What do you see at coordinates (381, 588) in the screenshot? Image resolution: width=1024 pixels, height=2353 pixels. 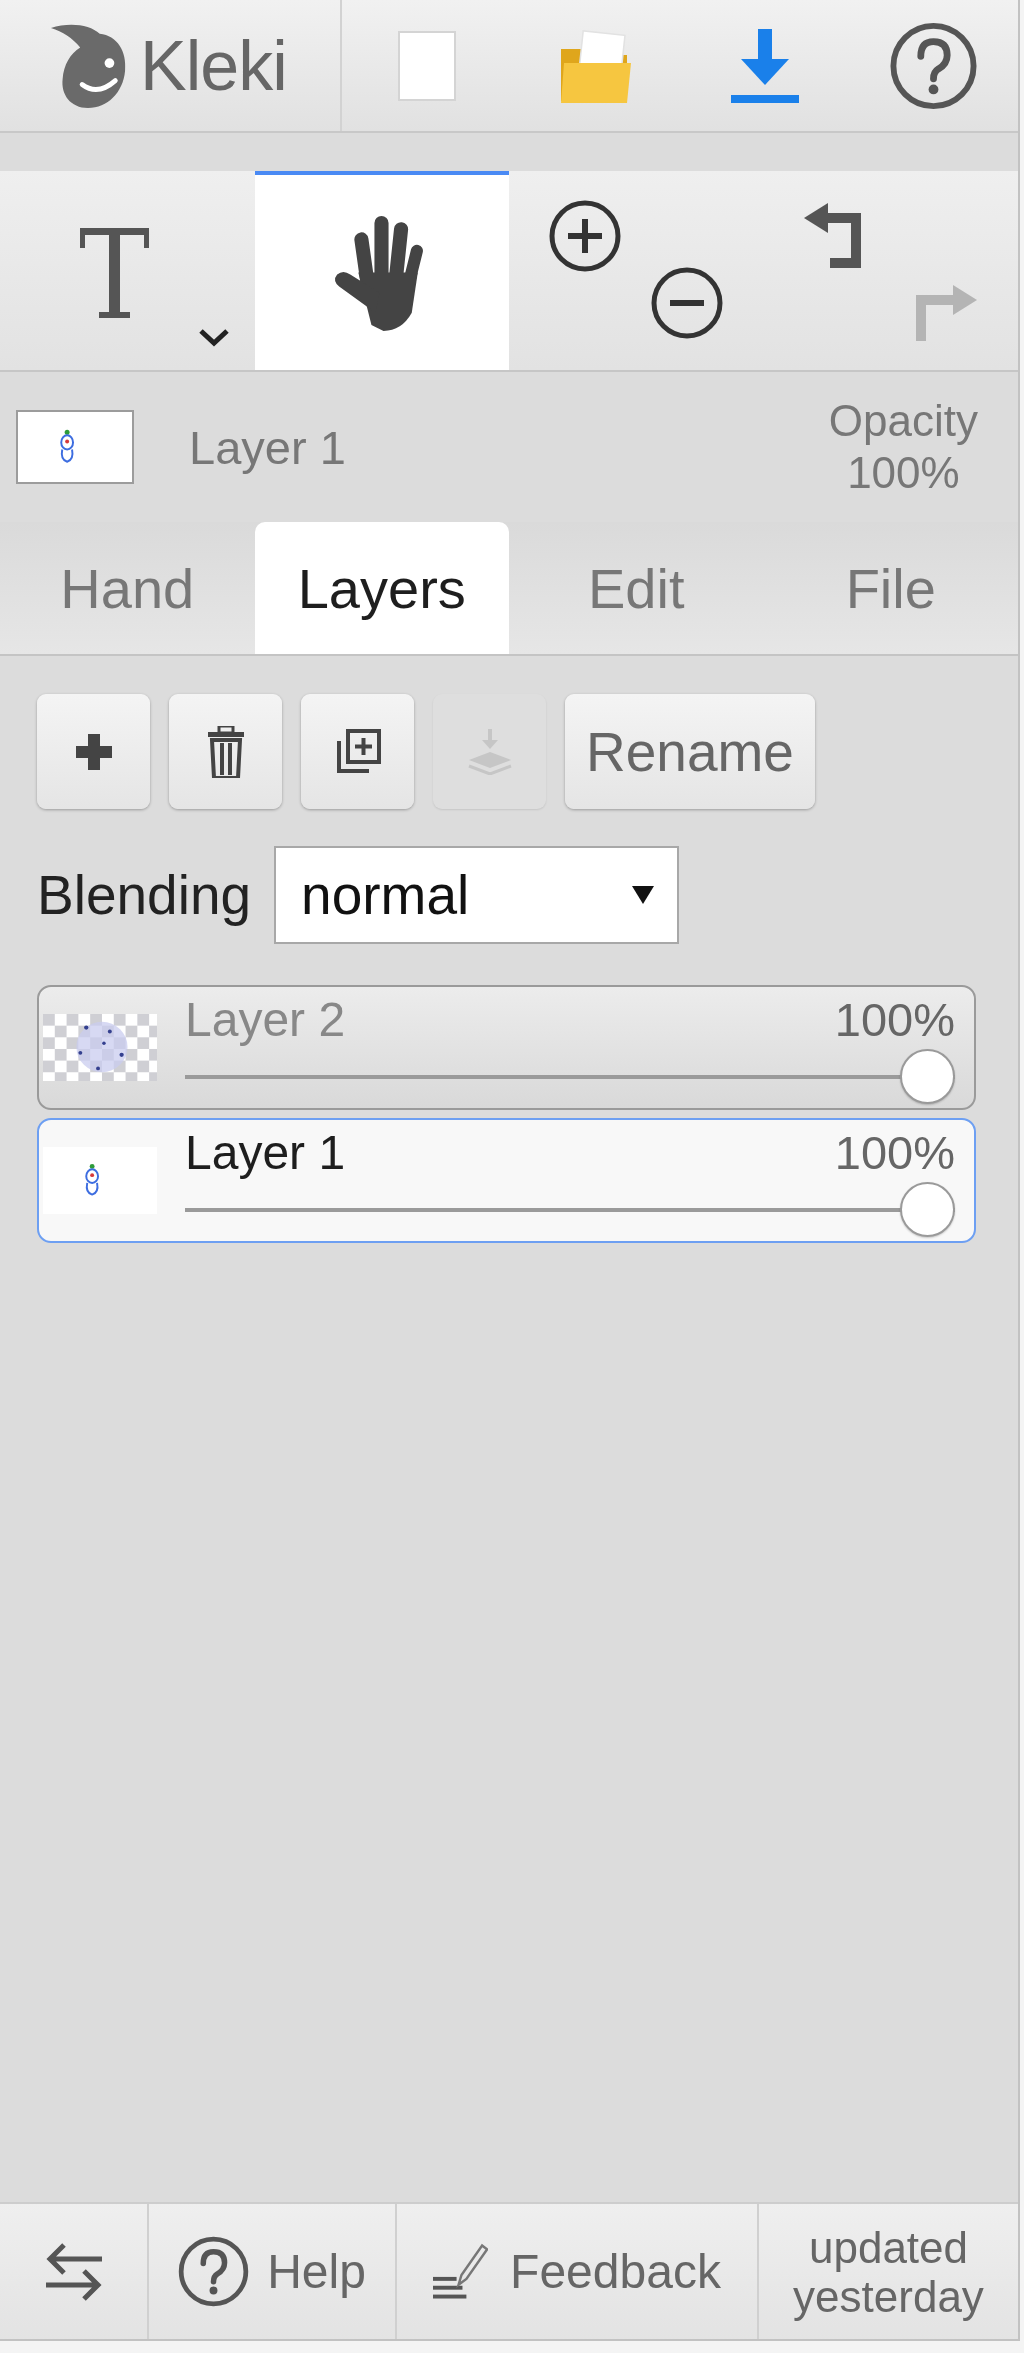 I see `tab: Layers` at bounding box center [381, 588].